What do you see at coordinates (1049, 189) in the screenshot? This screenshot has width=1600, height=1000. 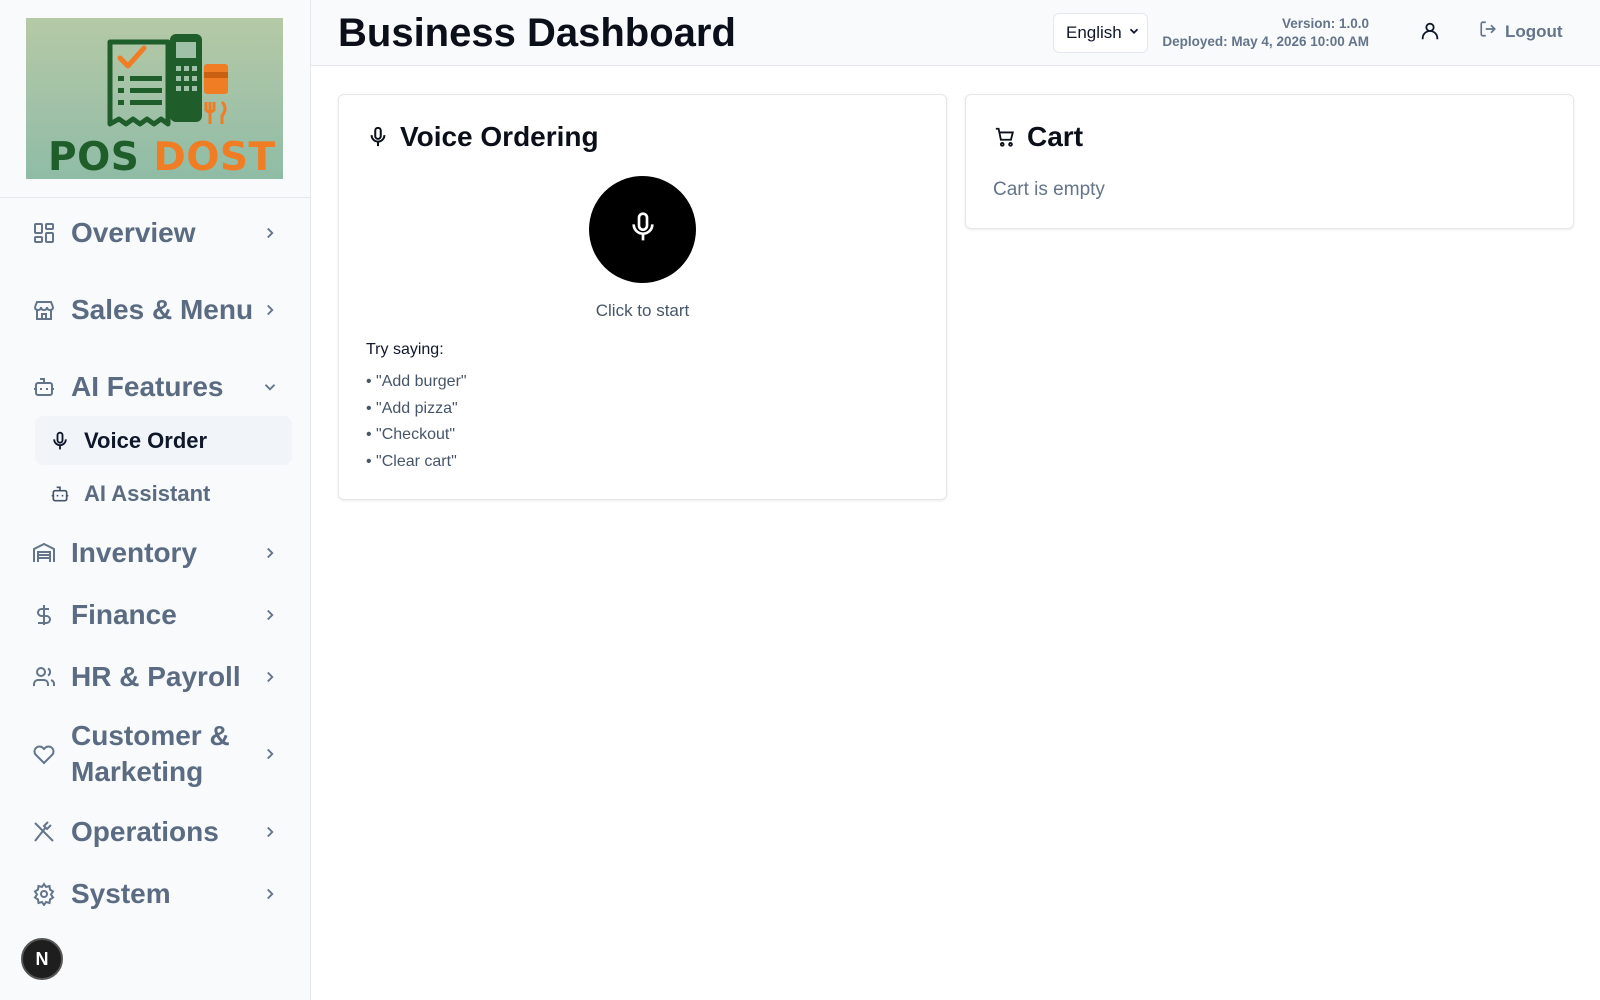 I see `cart-empty-text: Cart is empty` at bounding box center [1049, 189].